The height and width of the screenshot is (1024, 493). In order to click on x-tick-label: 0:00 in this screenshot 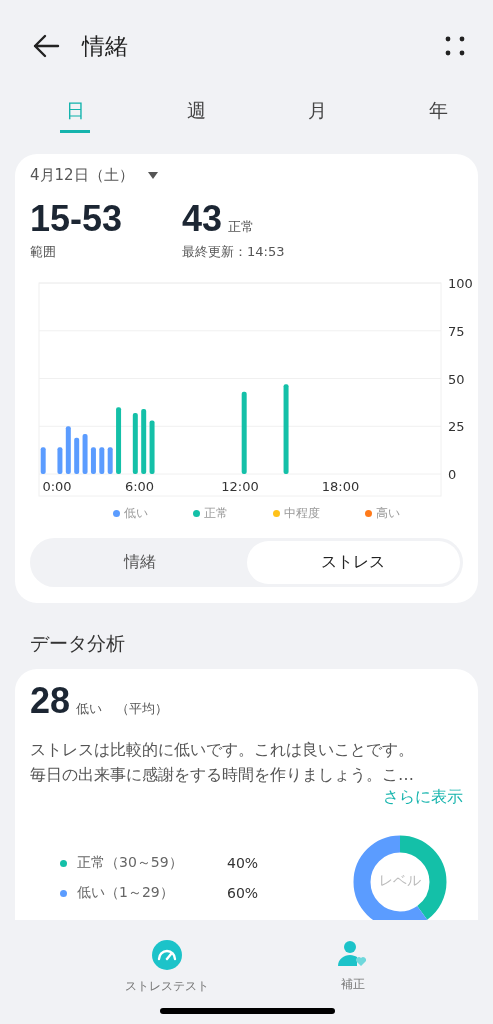, I will do `click(57, 486)`.